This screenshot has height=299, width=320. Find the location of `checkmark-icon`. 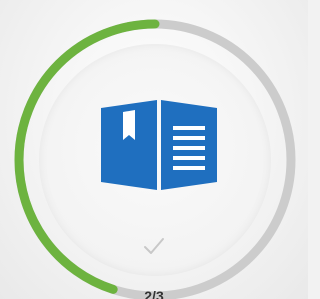

checkmark-icon is located at coordinates (154, 246).